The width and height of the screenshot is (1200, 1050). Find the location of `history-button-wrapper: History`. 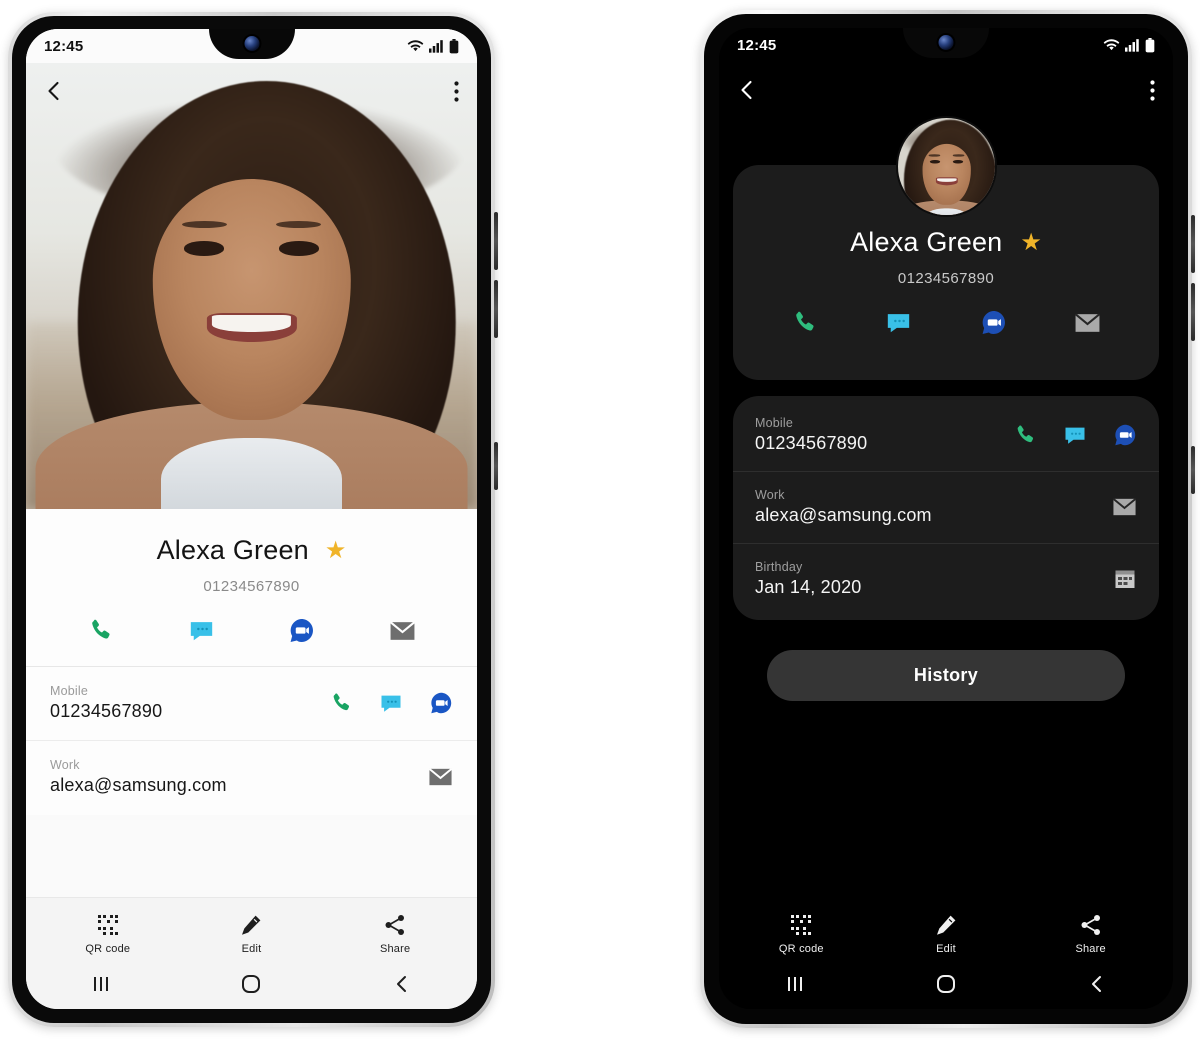

history-button-wrapper: History is located at coordinates (946, 675).